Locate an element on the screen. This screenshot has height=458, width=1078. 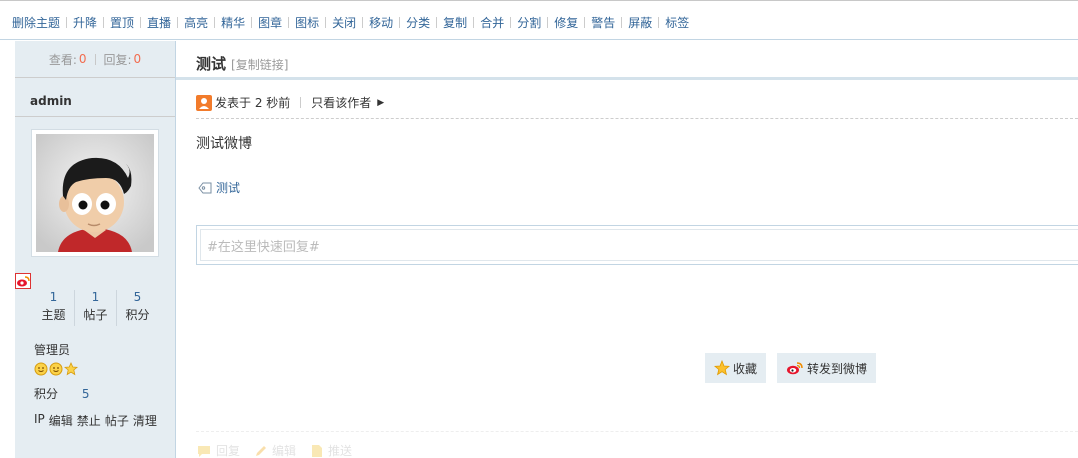
views-count: 0 is located at coordinates (82, 59).